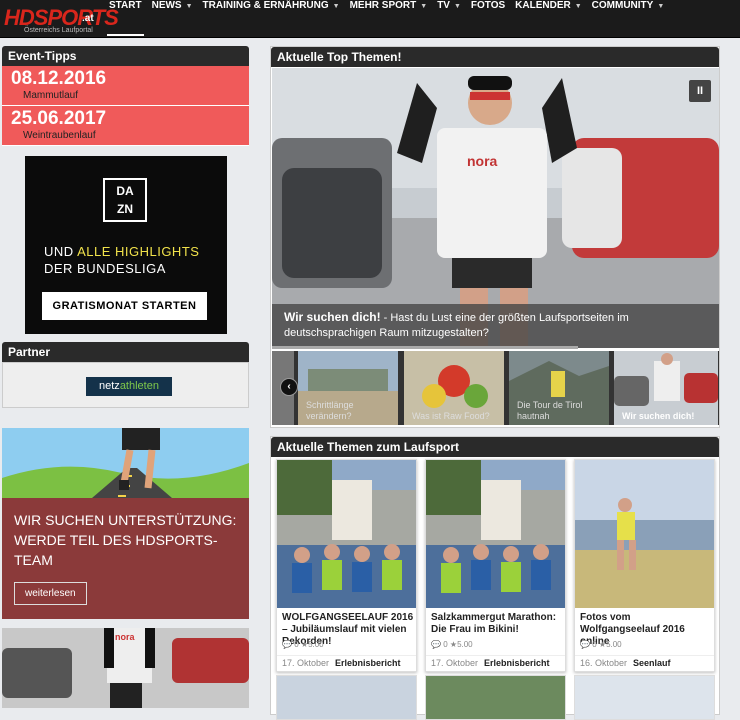 The image size is (740, 720). I want to click on thumbnail-item: Was ist Raw Food?, so click(454, 388).